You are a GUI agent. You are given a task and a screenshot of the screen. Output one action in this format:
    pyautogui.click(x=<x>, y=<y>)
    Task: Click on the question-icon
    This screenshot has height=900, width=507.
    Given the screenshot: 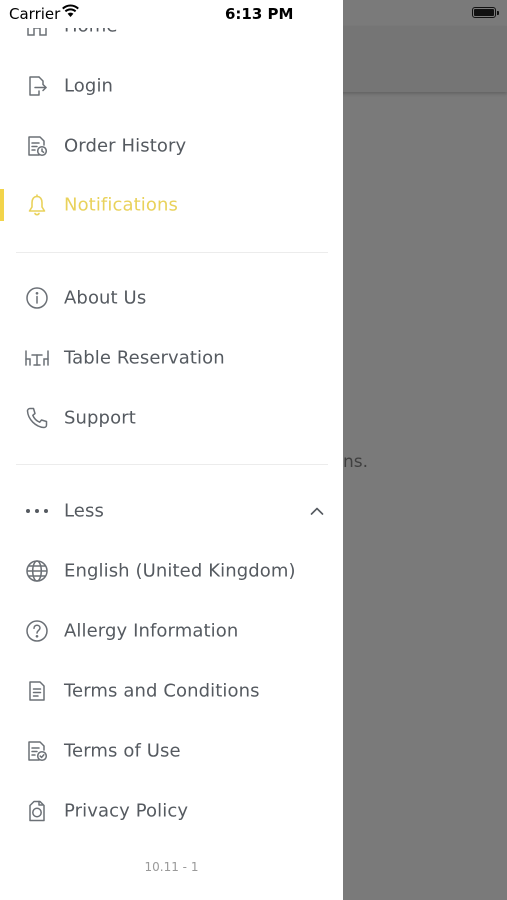 What is the action you would take?
    pyautogui.click(x=37, y=631)
    